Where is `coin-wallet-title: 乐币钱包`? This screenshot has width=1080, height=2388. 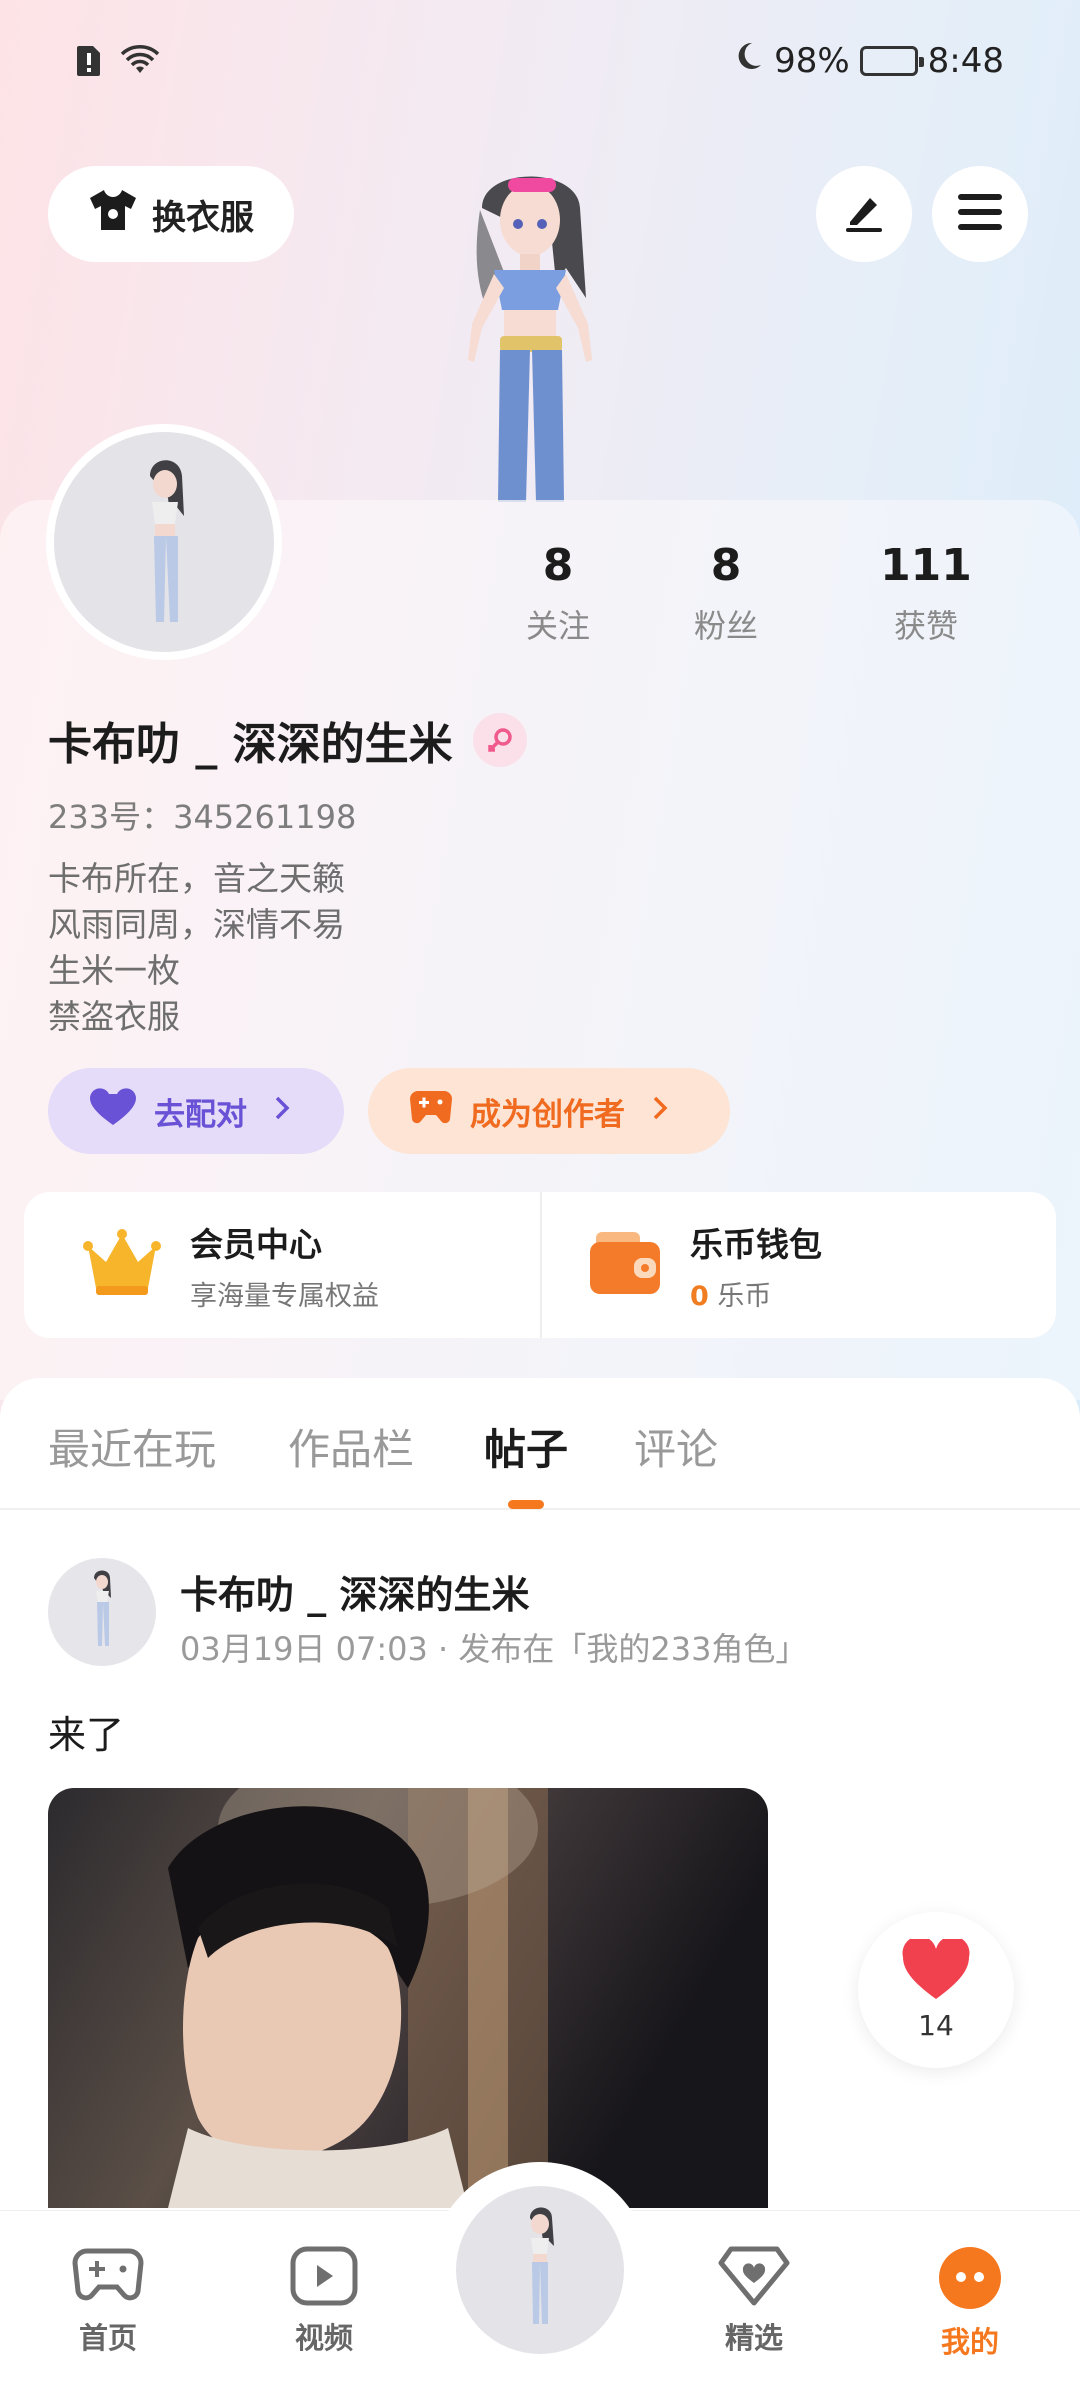 coin-wallet-title: 乐币钱包 is located at coordinates (756, 1244).